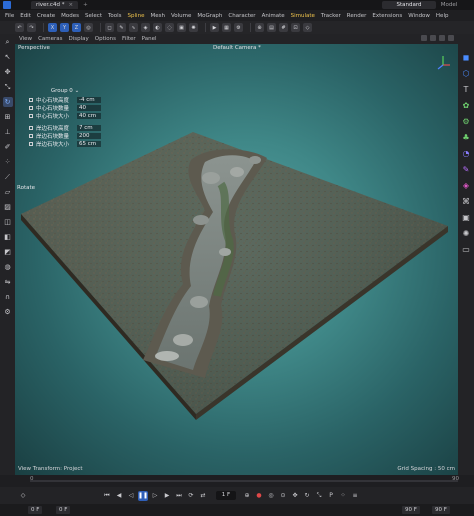  What do you see at coordinates (331, 496) in the screenshot?
I see `param-key-icon: P` at bounding box center [331, 496].